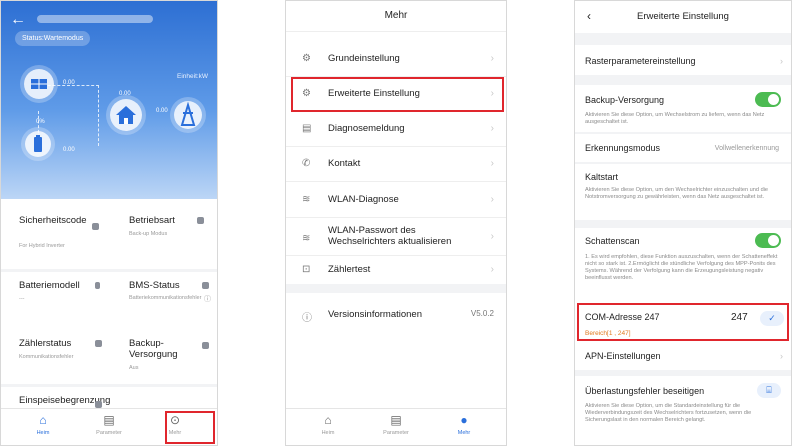 This screenshot has width=792, height=446. I want to click on wifi-icon: ≋, so click(306, 199).